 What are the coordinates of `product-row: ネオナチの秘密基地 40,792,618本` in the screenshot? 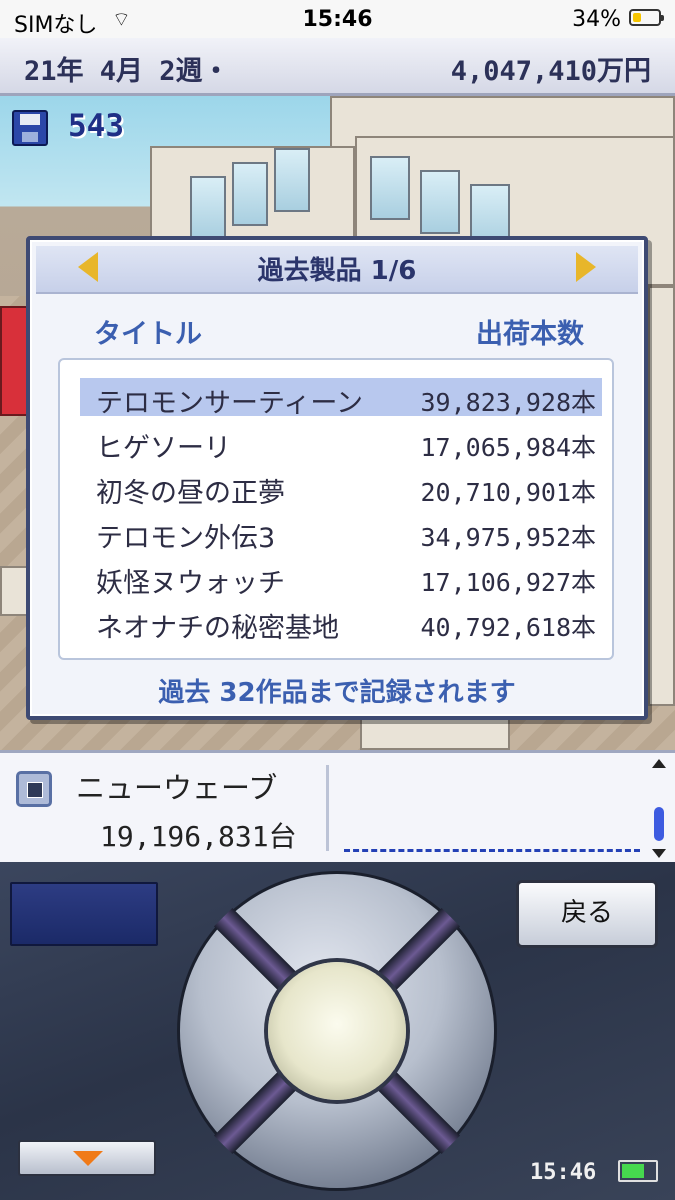 It's located at (341, 623).